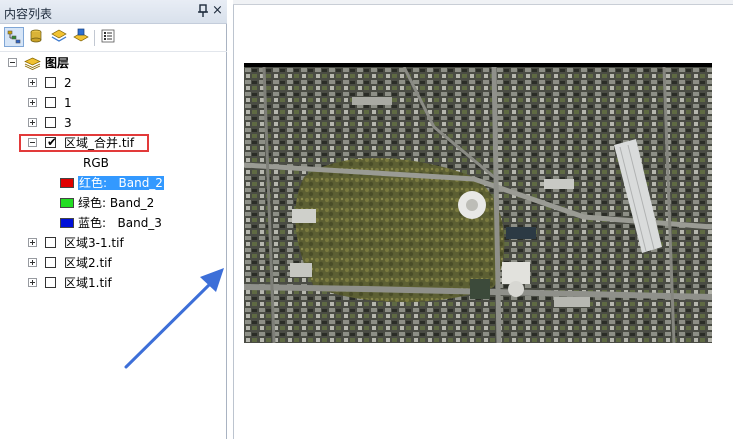 The width and height of the screenshot is (733, 439). I want to click on annotation-arrow, so click(174, 318).